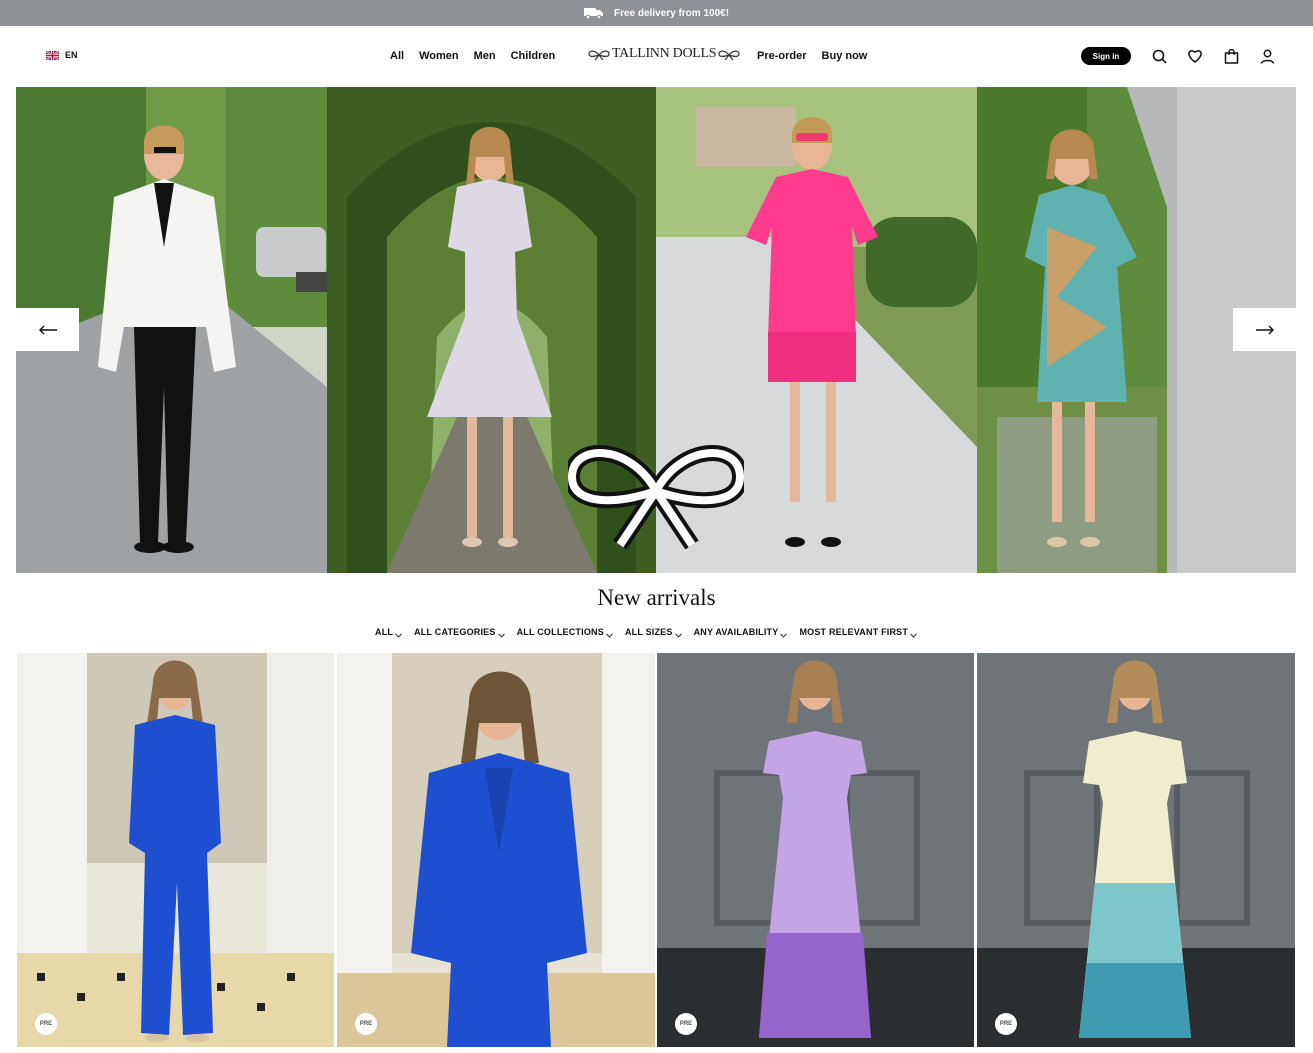  I want to click on site-logo: TALLINN DOLLS, so click(664, 54).